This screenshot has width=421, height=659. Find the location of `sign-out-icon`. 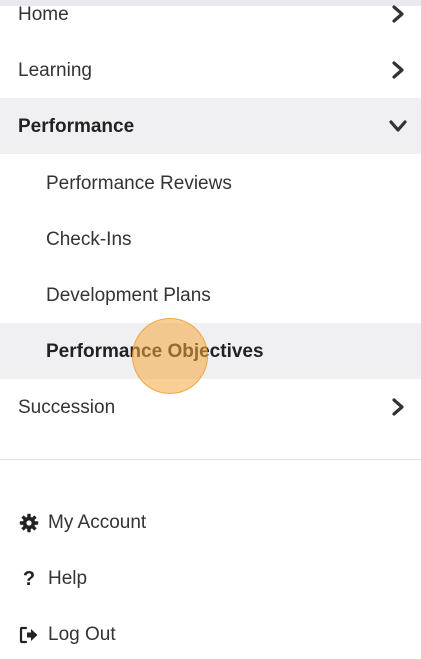

sign-out-icon is located at coordinates (29, 635).